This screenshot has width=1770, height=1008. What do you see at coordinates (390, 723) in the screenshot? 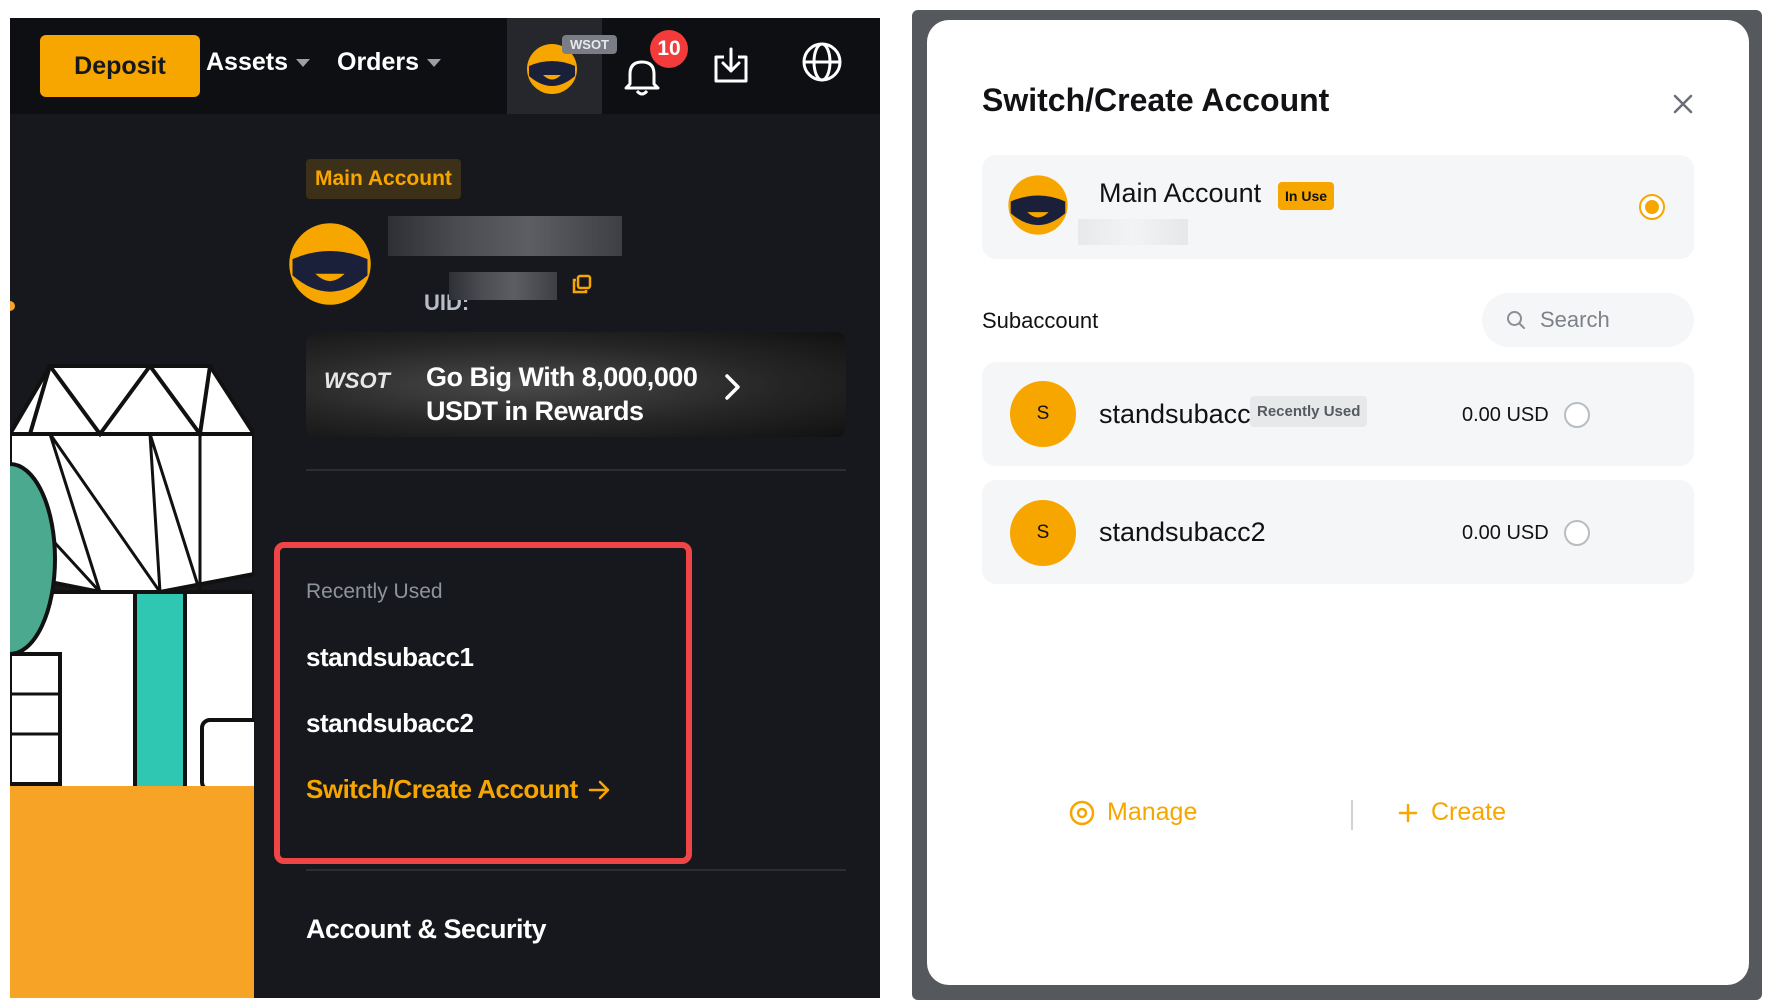
I see `recent-subaccount-2: standsubacc2` at bounding box center [390, 723].